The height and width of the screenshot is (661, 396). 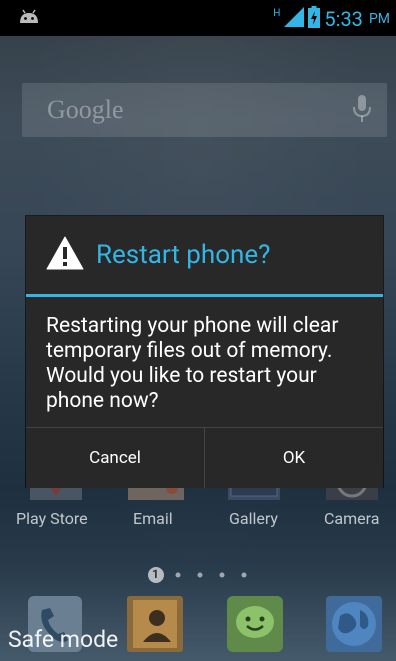 I want to click on page-indicator-current: 1, so click(x=155, y=574).